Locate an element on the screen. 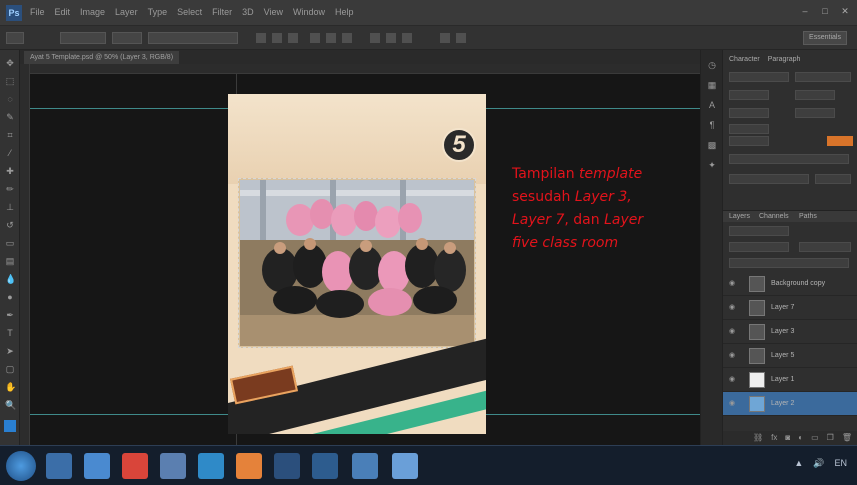 Image resolution: width=857 pixels, height=485 pixels. zoom-tool-icon: 🔍 is located at coordinates (10, 405).